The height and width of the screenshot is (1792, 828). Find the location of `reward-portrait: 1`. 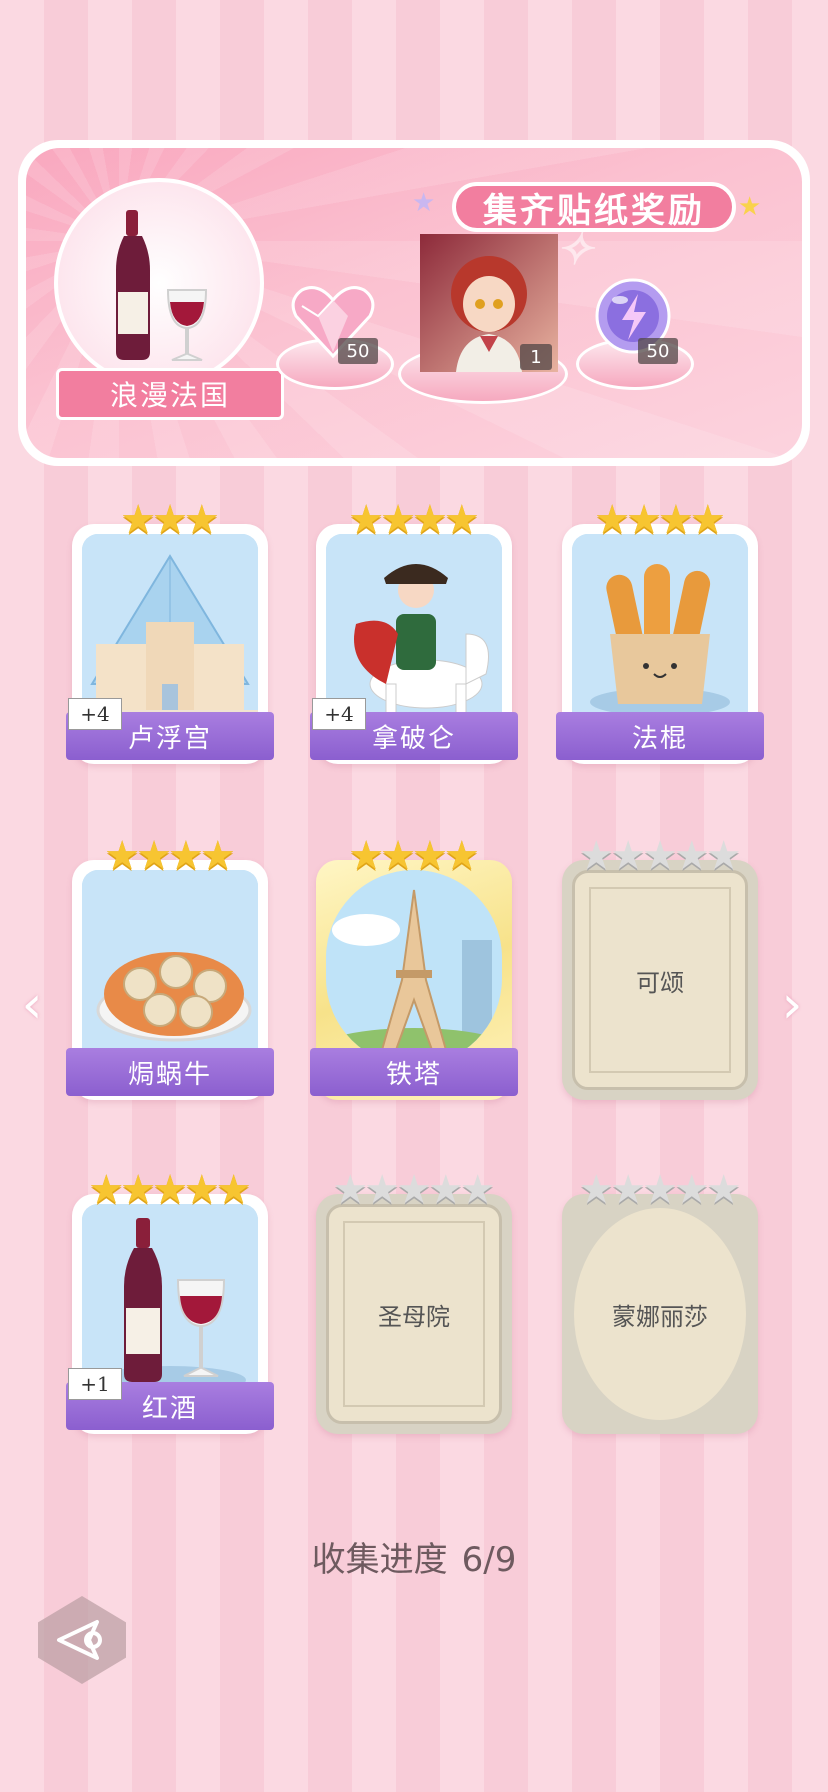

reward-portrait: 1 is located at coordinates (489, 303).